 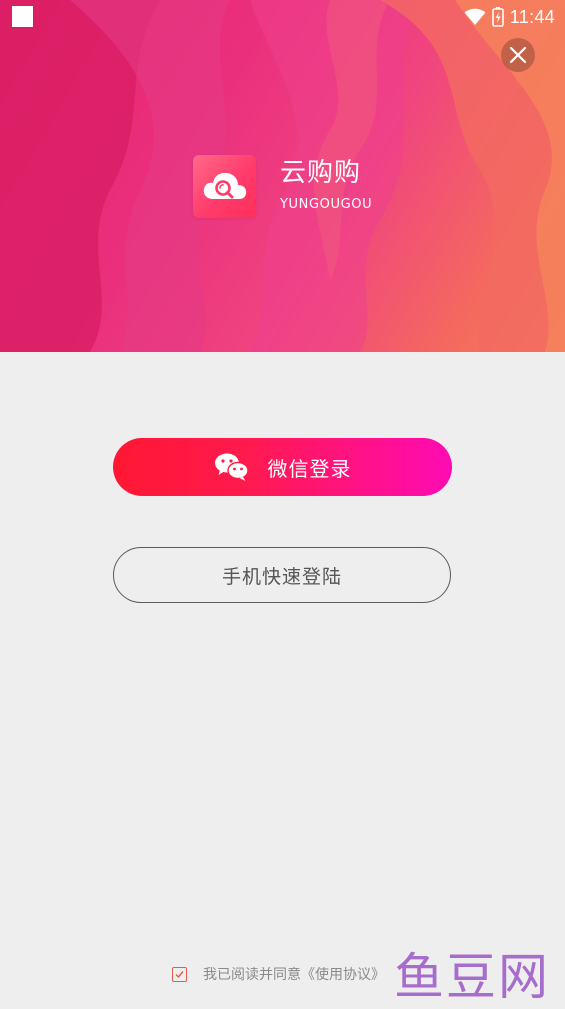 What do you see at coordinates (294, 974) in the screenshot?
I see `agreement-text: 我已阅读并同意《使用协议》` at bounding box center [294, 974].